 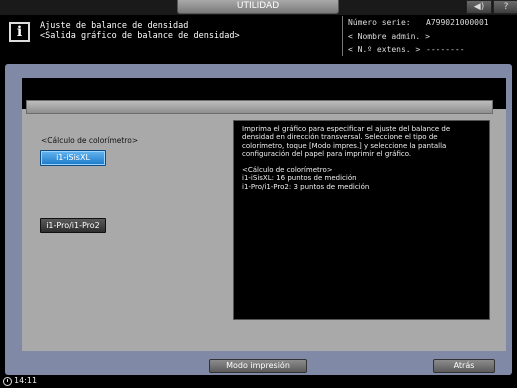 I want to click on help-button: ?, so click(x=505, y=7).